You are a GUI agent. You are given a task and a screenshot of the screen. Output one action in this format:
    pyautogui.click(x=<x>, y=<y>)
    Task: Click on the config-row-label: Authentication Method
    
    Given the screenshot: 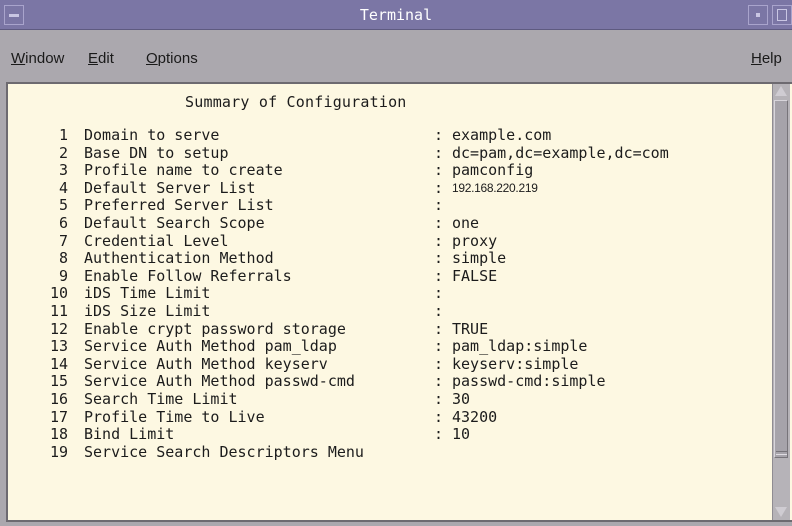 What is the action you would take?
    pyautogui.click(x=179, y=258)
    